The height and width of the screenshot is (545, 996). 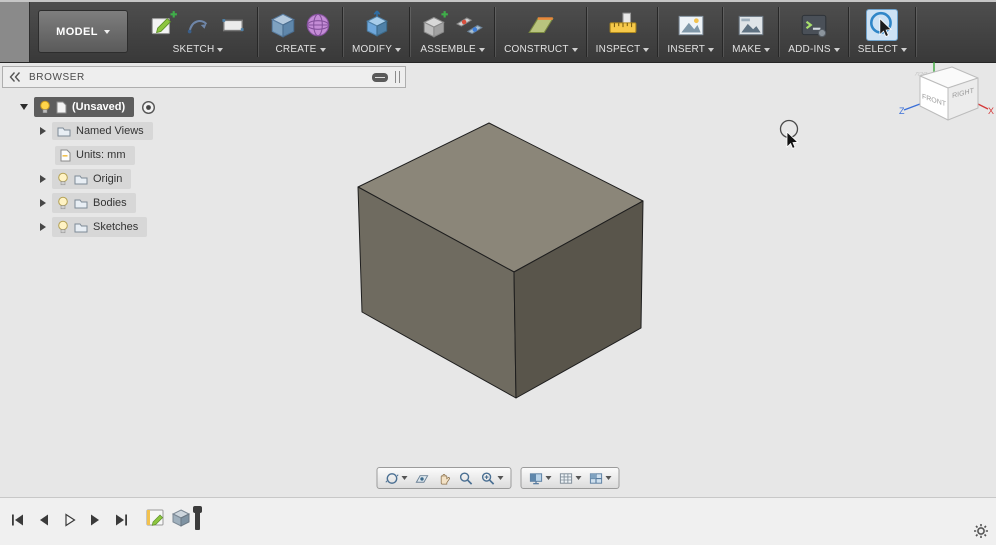 I want to click on insert-canvas-icon, so click(x=691, y=25).